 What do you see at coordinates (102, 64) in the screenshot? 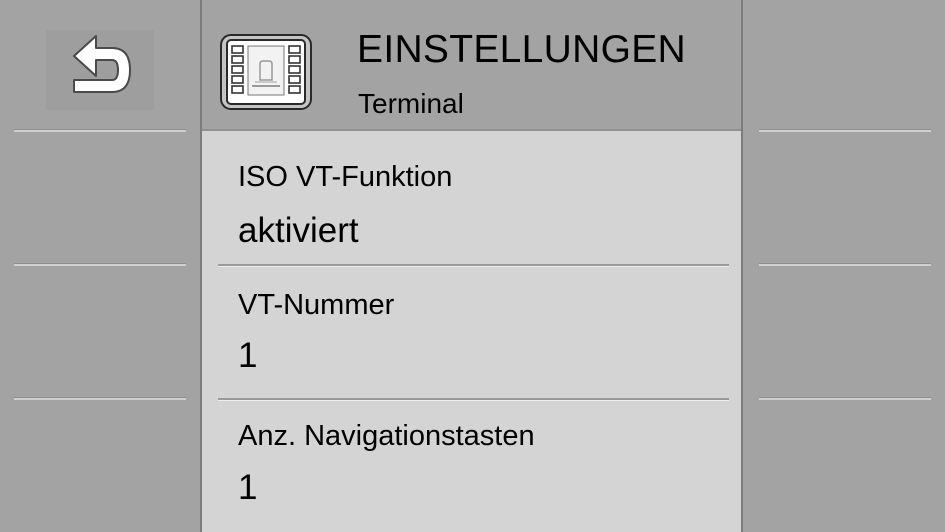
I see `back-arrow-icon` at bounding box center [102, 64].